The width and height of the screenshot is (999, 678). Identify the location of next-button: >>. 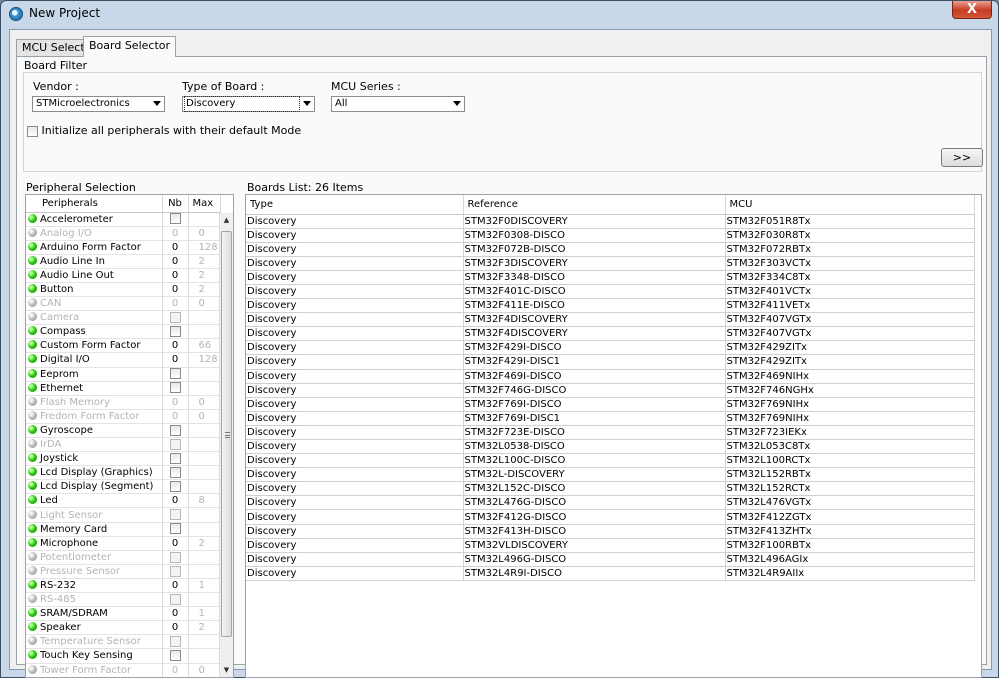
(962, 157).